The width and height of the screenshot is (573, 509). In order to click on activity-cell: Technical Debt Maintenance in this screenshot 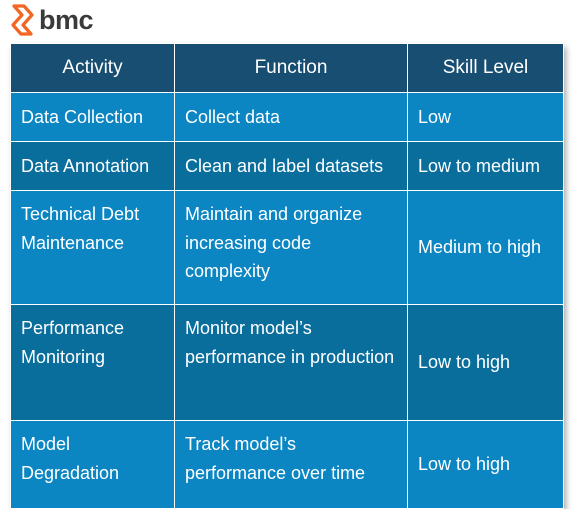, I will do `click(92, 247)`.